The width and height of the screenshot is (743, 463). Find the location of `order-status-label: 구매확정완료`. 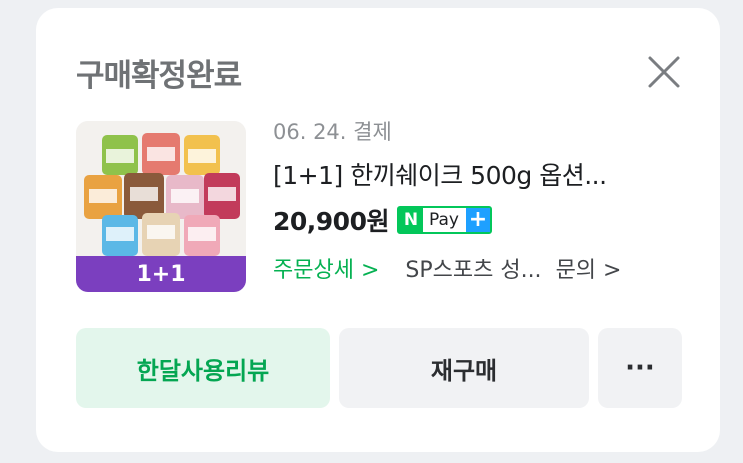

order-status-label: 구매확정완료 is located at coordinates (159, 76).